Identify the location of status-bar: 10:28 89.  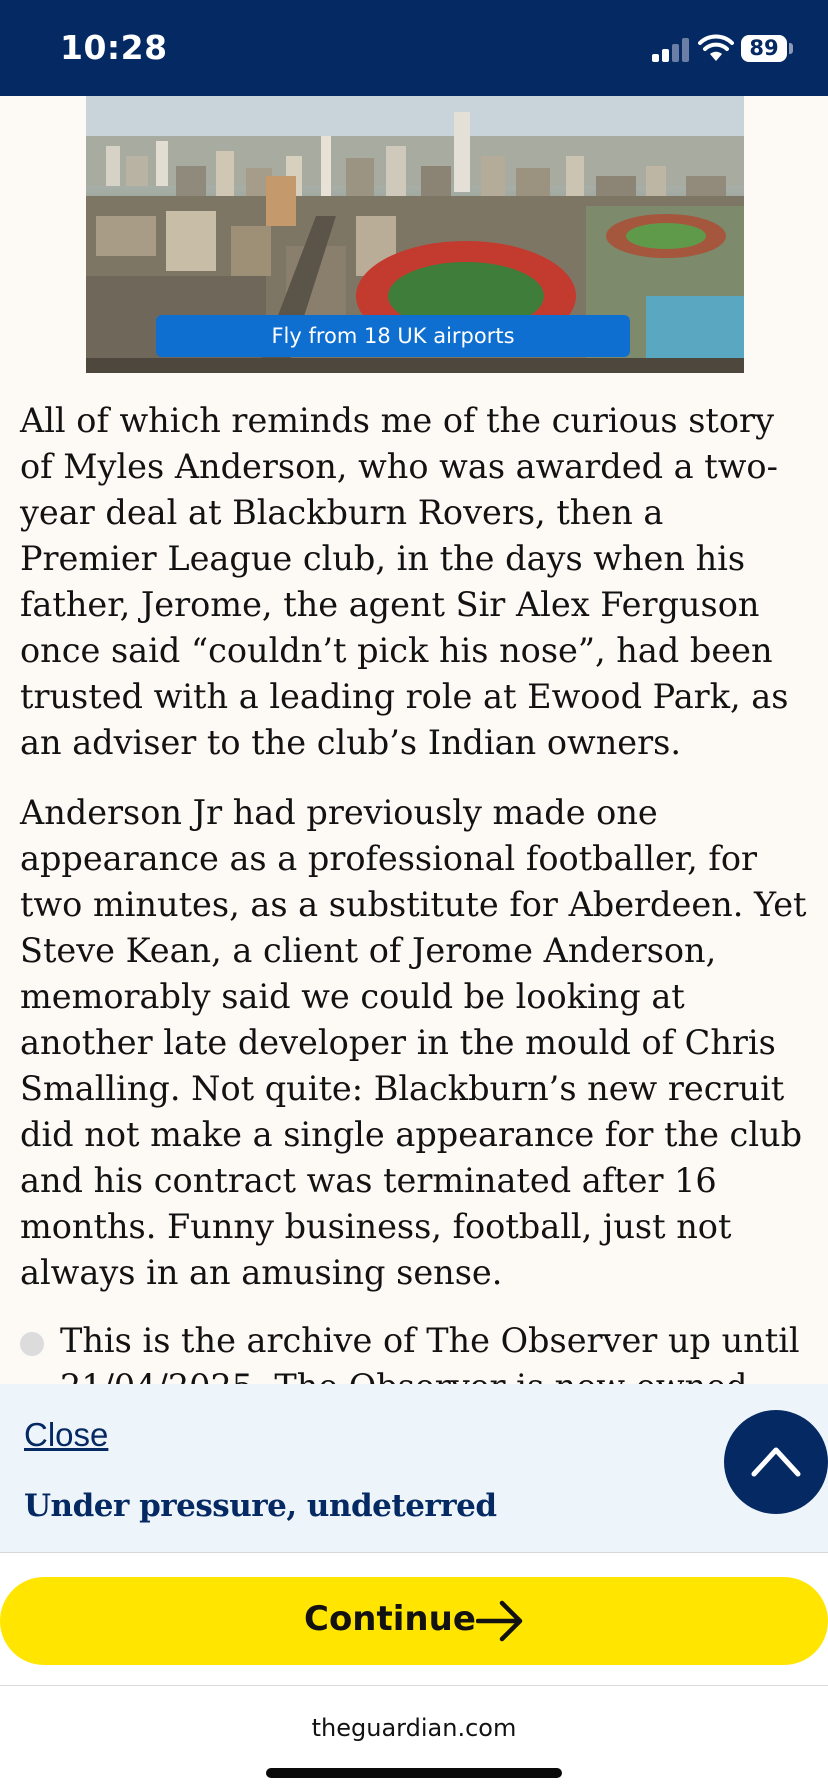
(414, 48).